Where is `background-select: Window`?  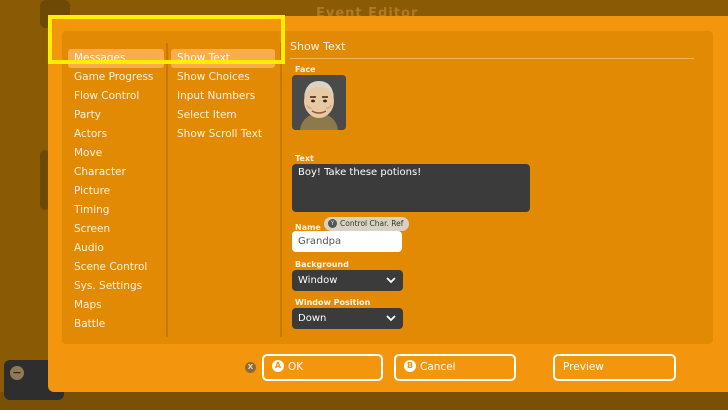
background-select: Window is located at coordinates (347, 280).